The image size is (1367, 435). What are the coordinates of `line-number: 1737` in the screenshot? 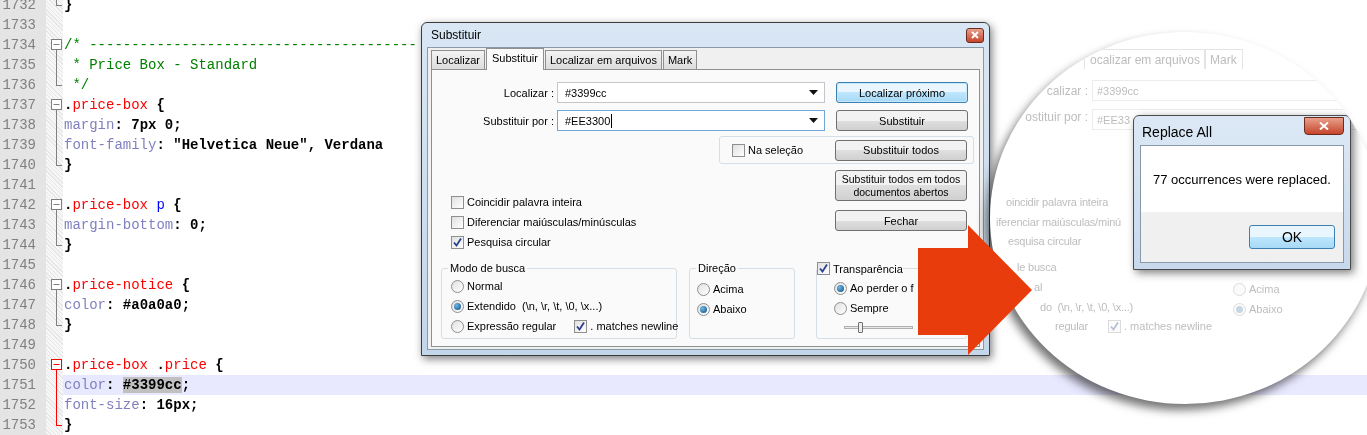 It's located at (19, 105).